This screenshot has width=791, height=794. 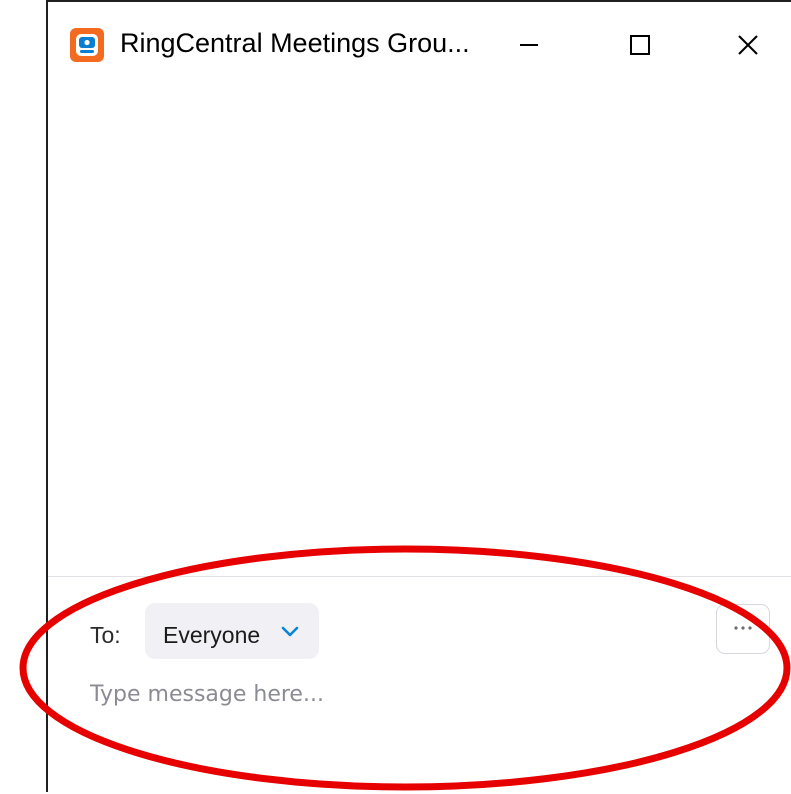 I want to click on chevron-down-icon, so click(x=290, y=631).